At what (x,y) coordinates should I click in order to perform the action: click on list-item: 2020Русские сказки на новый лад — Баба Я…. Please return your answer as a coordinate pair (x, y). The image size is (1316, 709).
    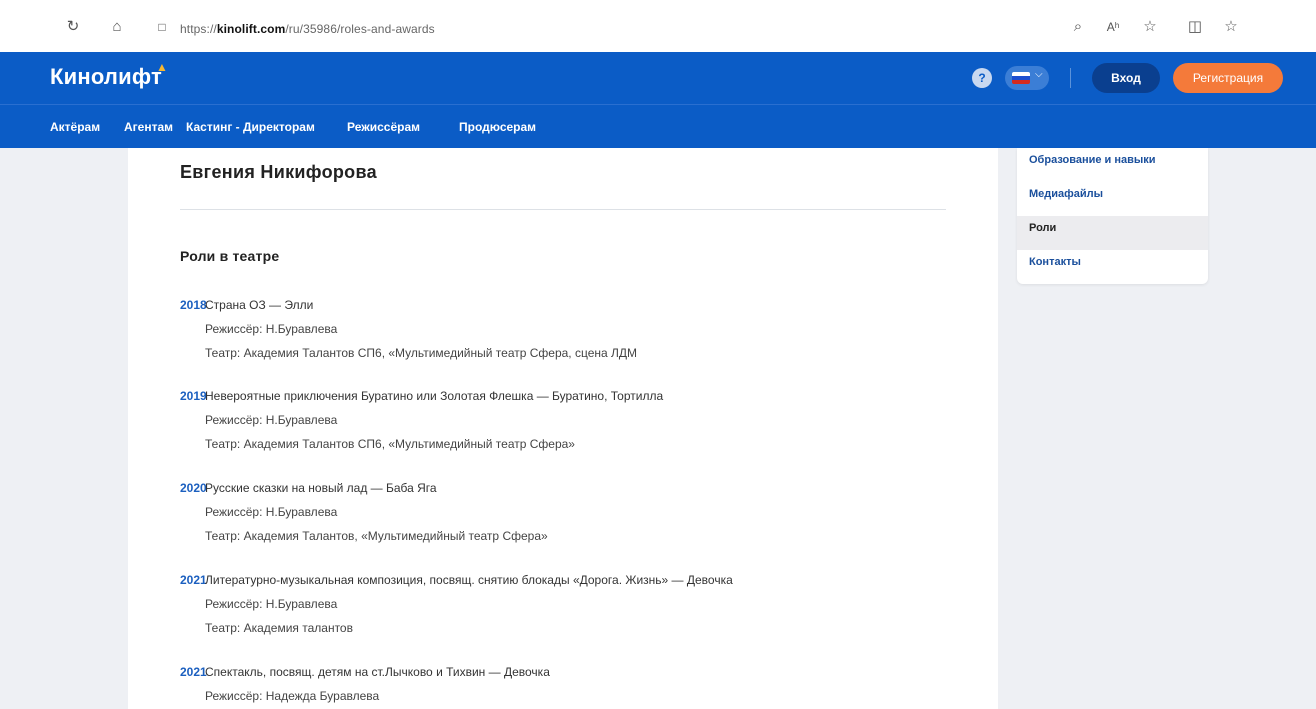
    Looking at the image, I should click on (364, 517).